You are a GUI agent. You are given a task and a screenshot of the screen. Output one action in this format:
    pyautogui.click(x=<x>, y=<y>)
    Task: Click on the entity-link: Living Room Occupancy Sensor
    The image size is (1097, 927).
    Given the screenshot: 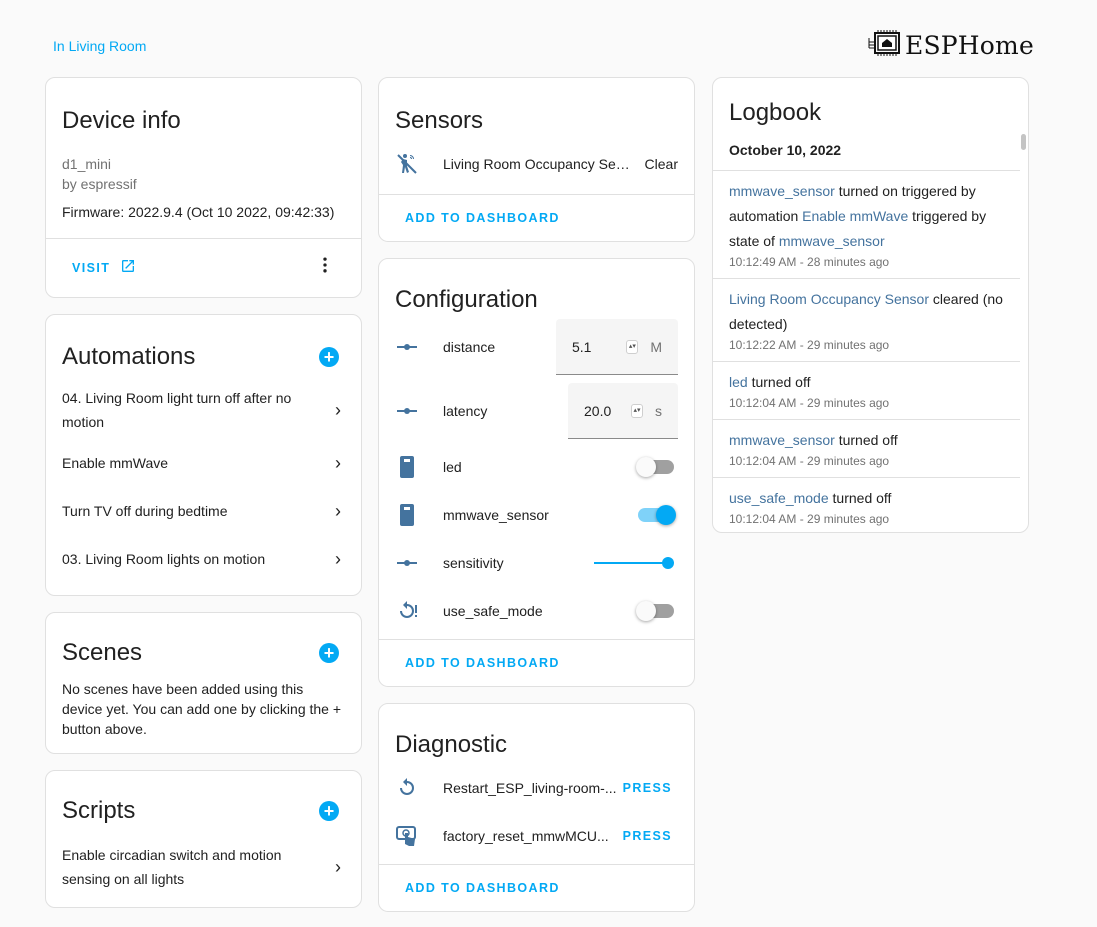 What is the action you would take?
    pyautogui.click(x=829, y=299)
    